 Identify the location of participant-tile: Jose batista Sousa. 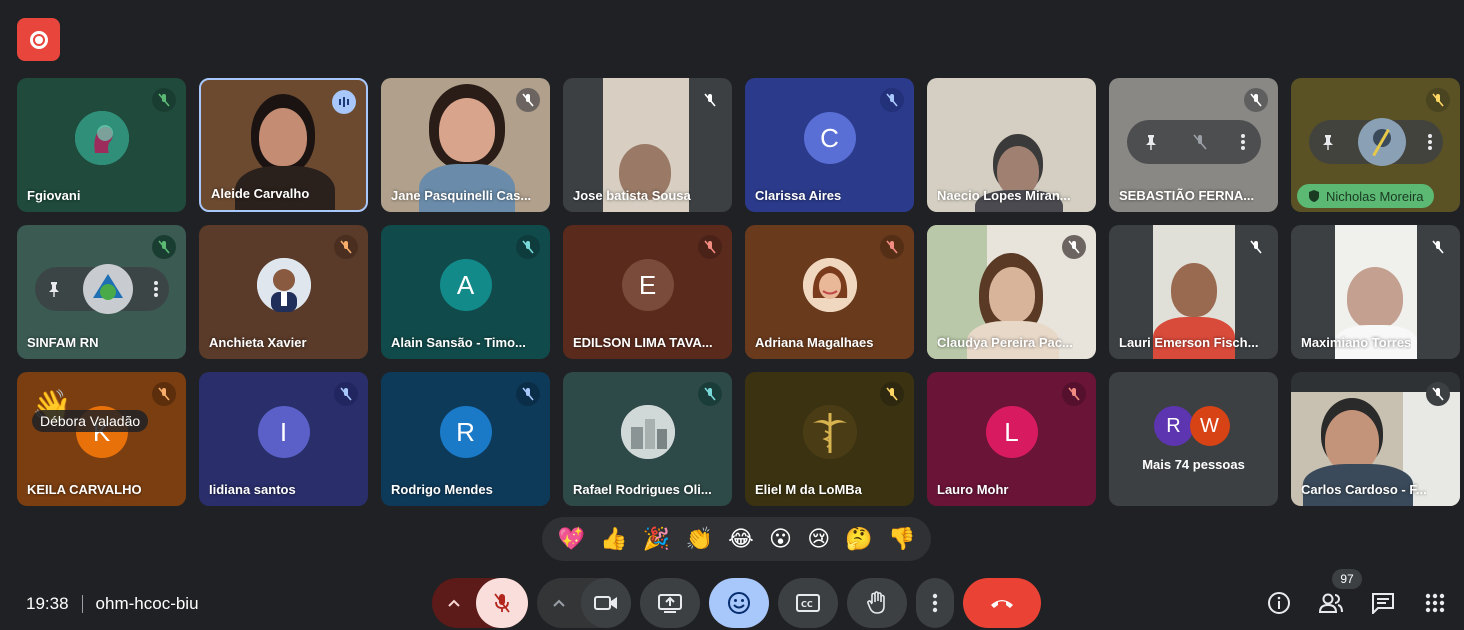
(647, 145).